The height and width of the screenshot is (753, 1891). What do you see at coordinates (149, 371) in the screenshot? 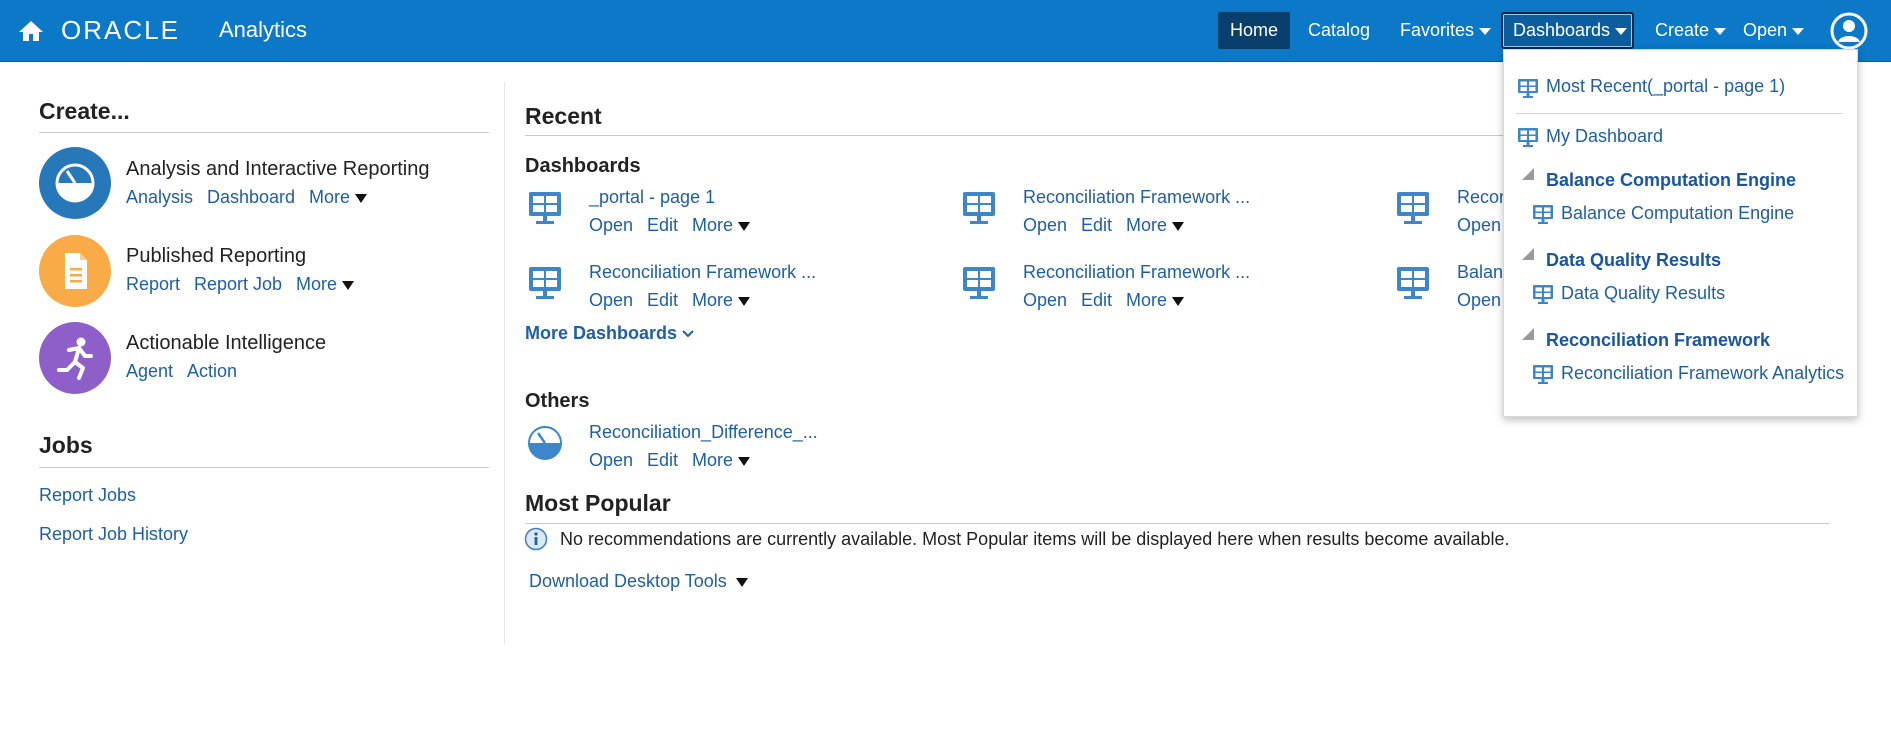
I see `create-agent-link: Agent` at bounding box center [149, 371].